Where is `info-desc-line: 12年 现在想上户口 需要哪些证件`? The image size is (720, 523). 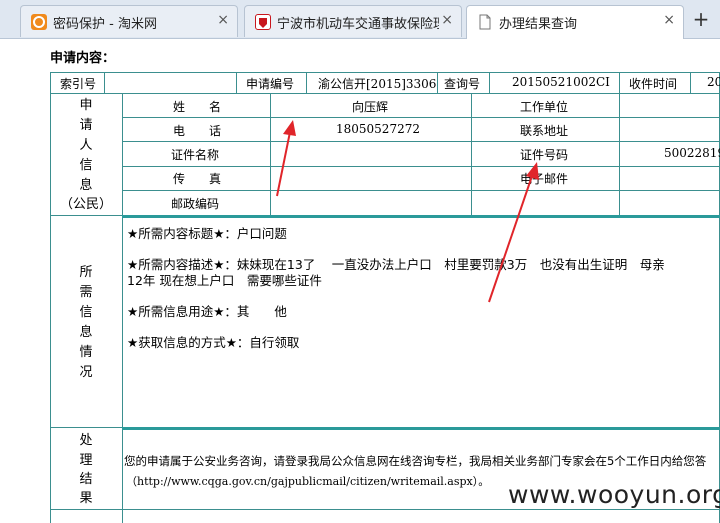
info-desc-line: 12年 现在想上户口 需要哪些证件 is located at coordinates (224, 280).